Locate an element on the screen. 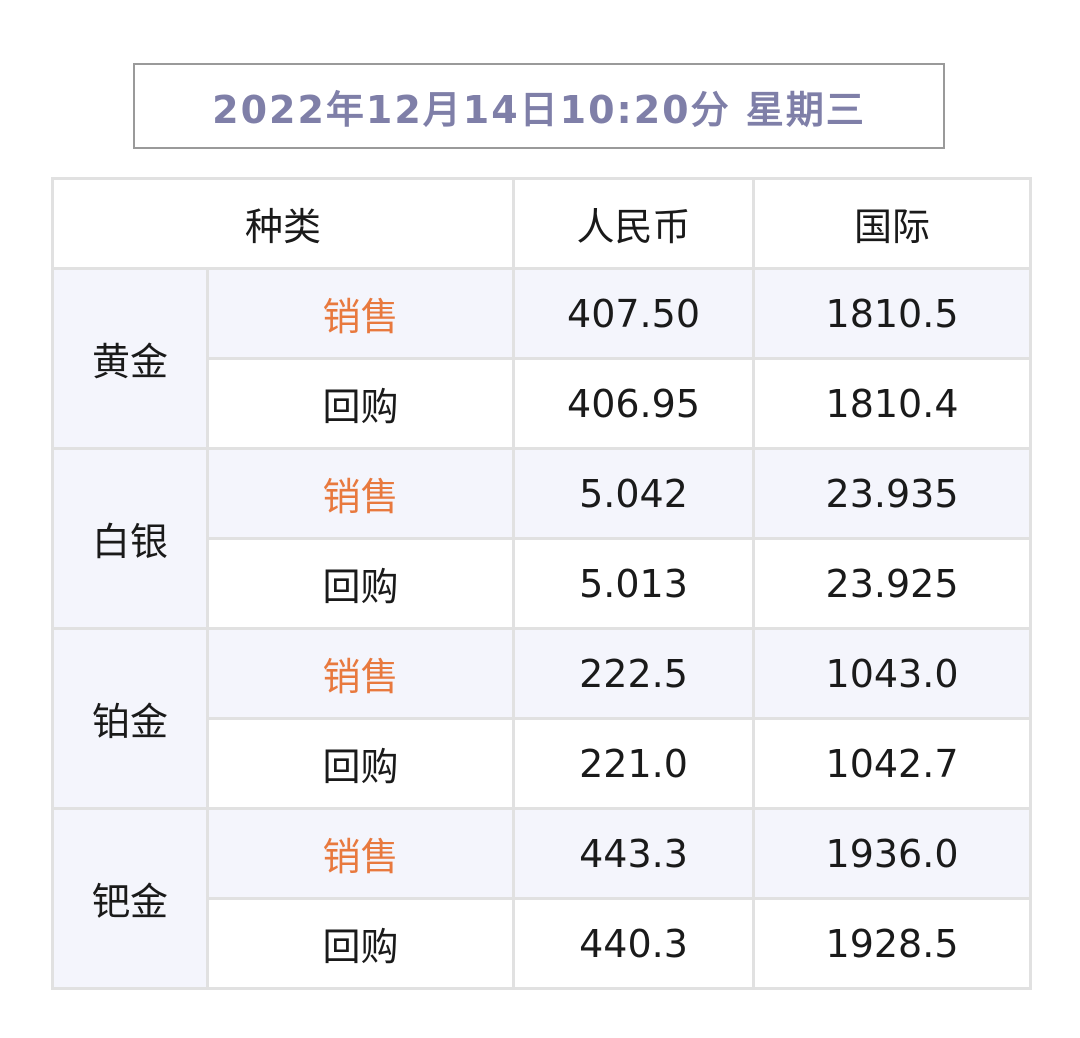  intl-price: 1810.4 is located at coordinates (892, 403).